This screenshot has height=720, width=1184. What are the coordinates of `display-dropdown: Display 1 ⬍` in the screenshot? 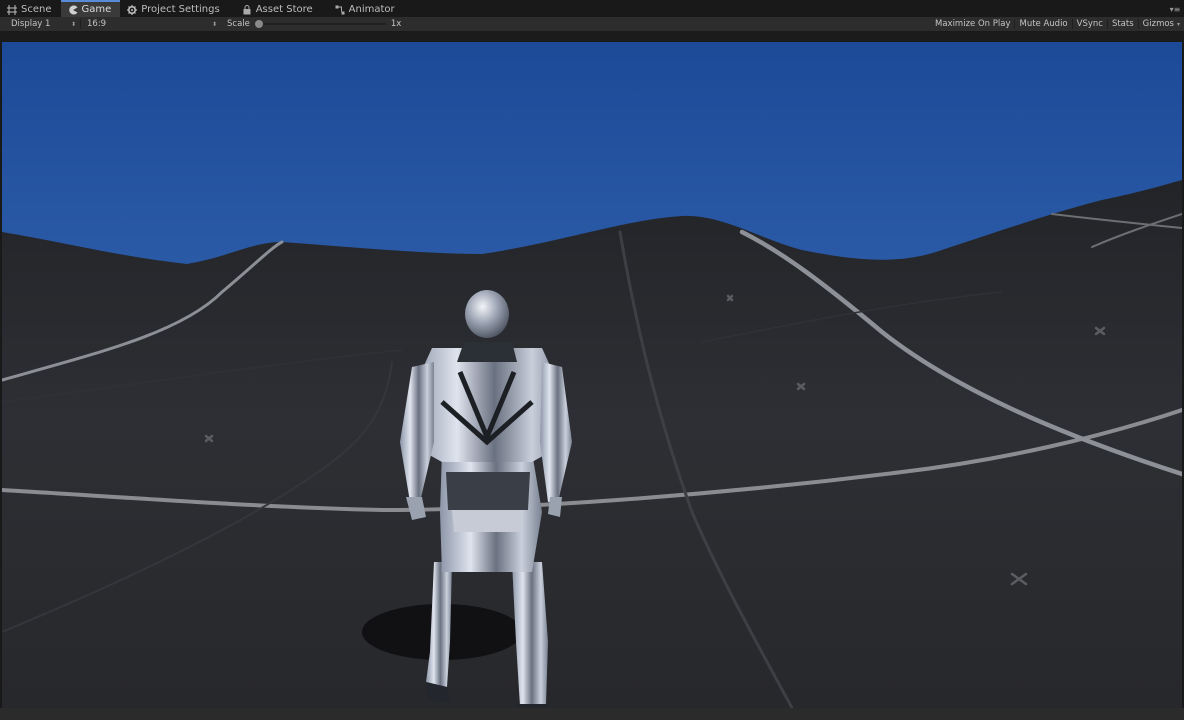 It's located at (40, 24).